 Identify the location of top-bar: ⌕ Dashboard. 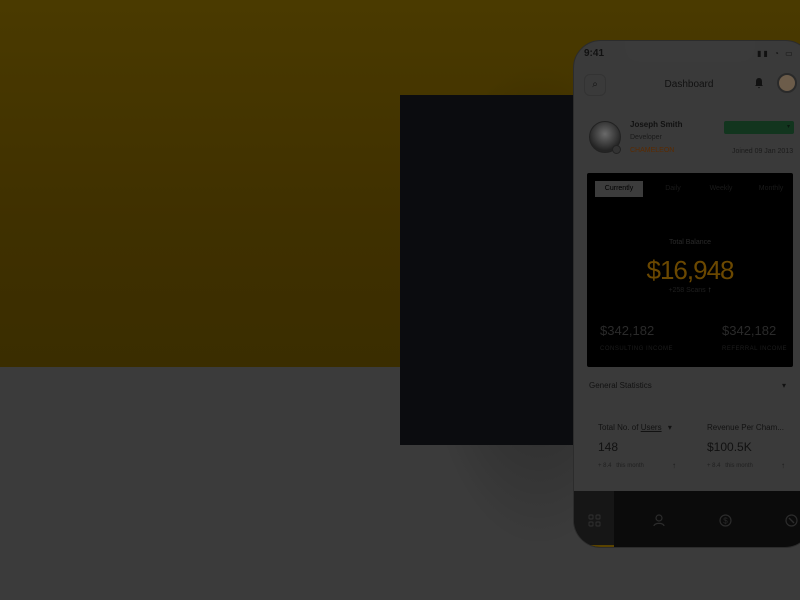
(687, 86).